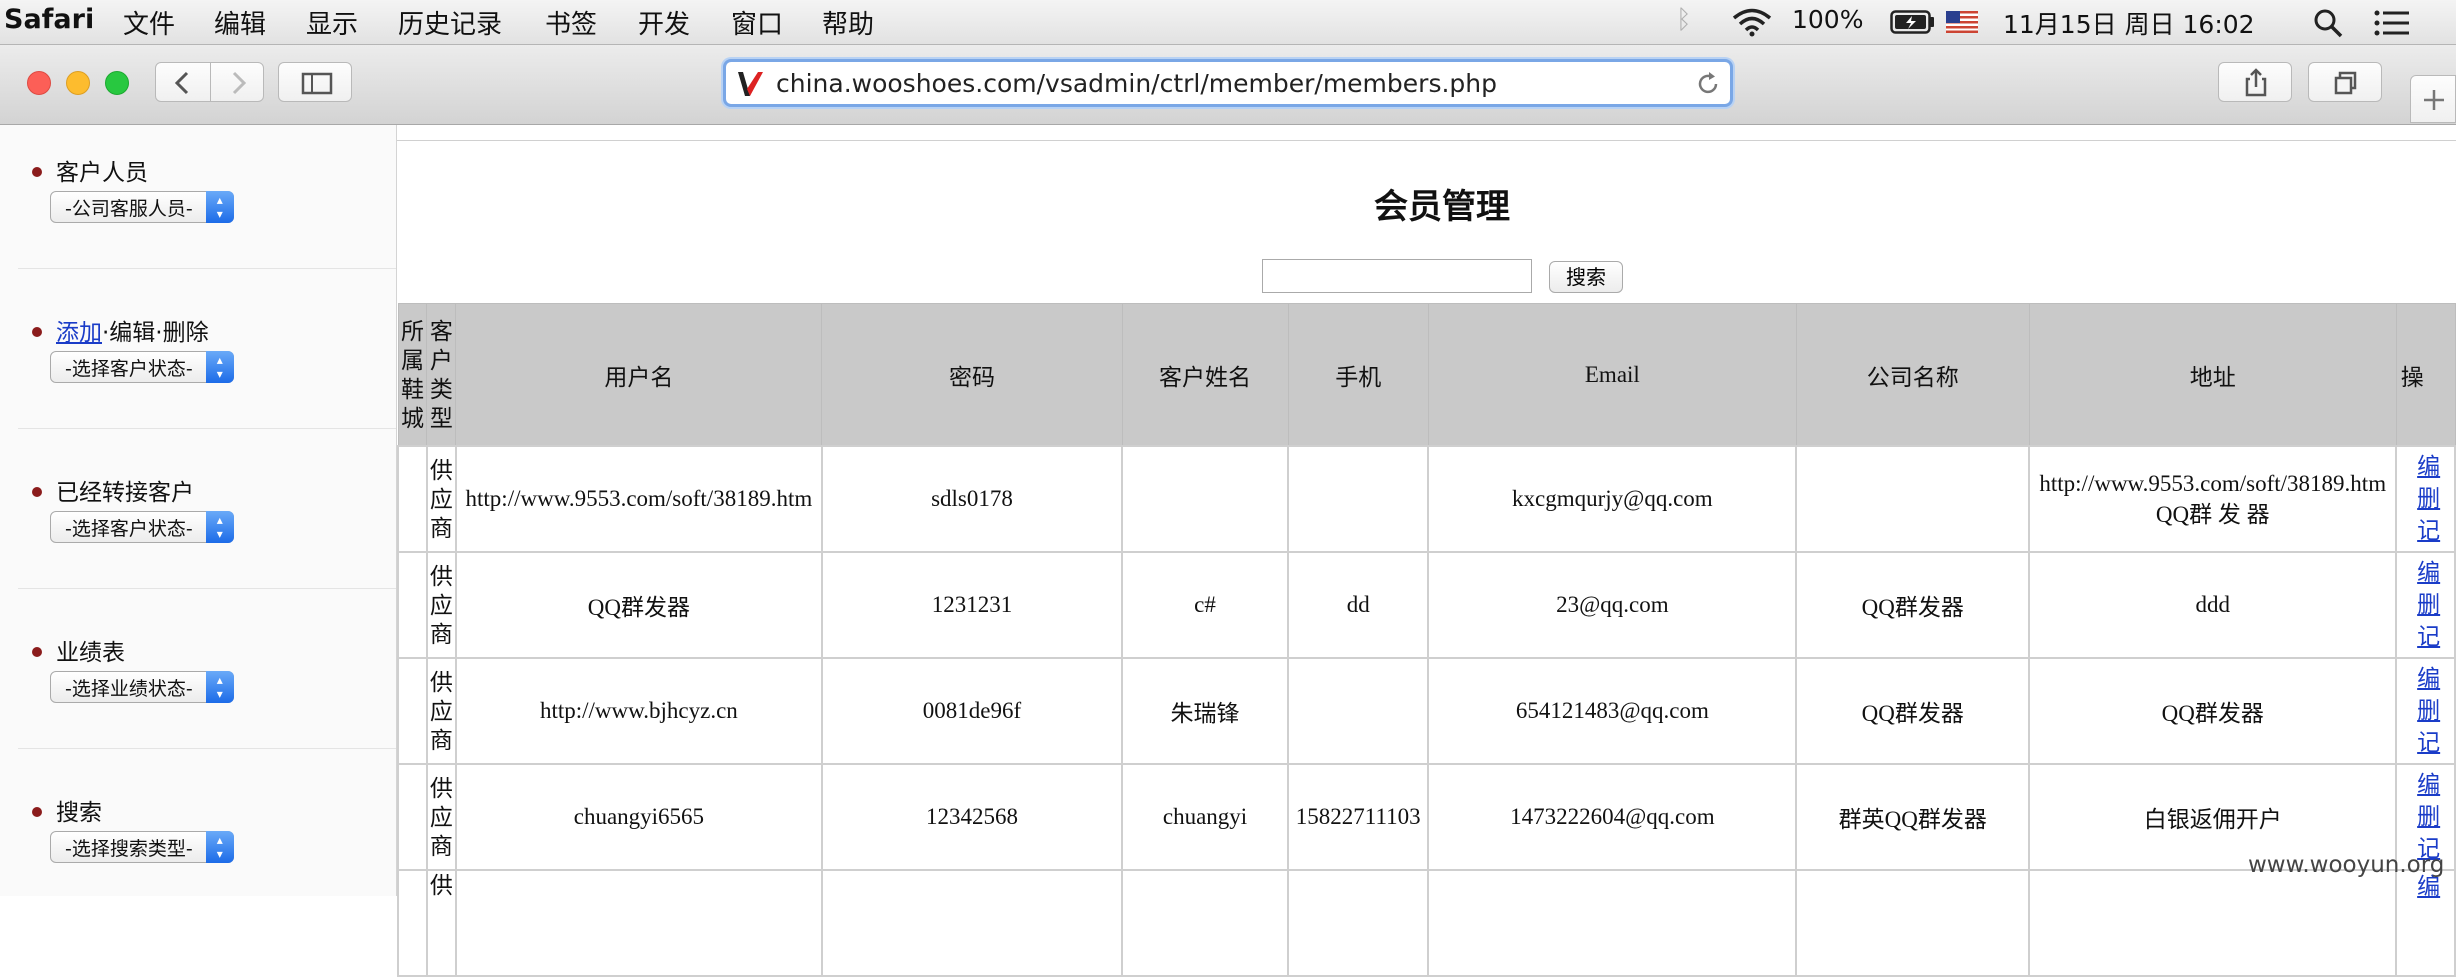 The height and width of the screenshot is (977, 2456). I want to click on table-header-row: 所属鞋城 客户类型 用户名 密码 客户姓名 手机 Email 公司名称 地址 操, so click(1426, 375).